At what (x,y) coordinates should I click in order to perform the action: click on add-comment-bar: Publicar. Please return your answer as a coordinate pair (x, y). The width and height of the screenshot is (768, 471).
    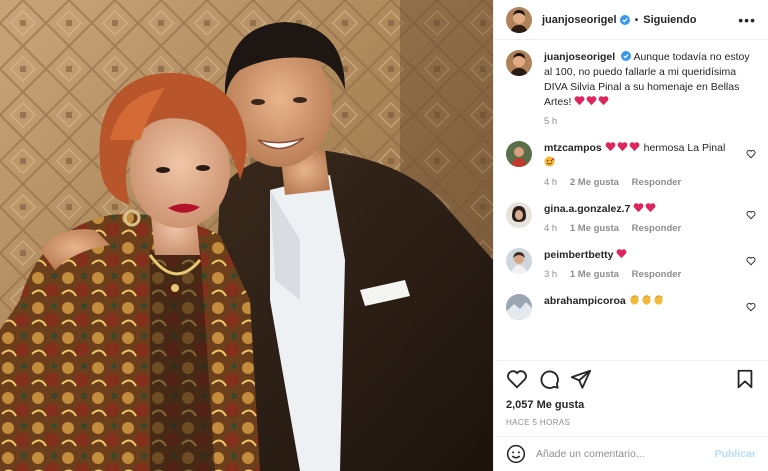
    Looking at the image, I should click on (631, 453).